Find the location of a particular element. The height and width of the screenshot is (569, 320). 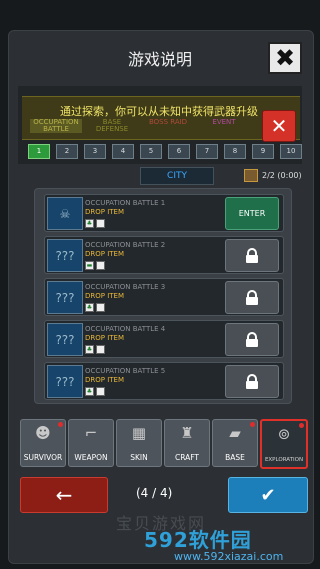

battle-row-5: ??? OCCUPATION BATTLE 5 DROP ITEM ♣ is located at coordinates (164, 381).